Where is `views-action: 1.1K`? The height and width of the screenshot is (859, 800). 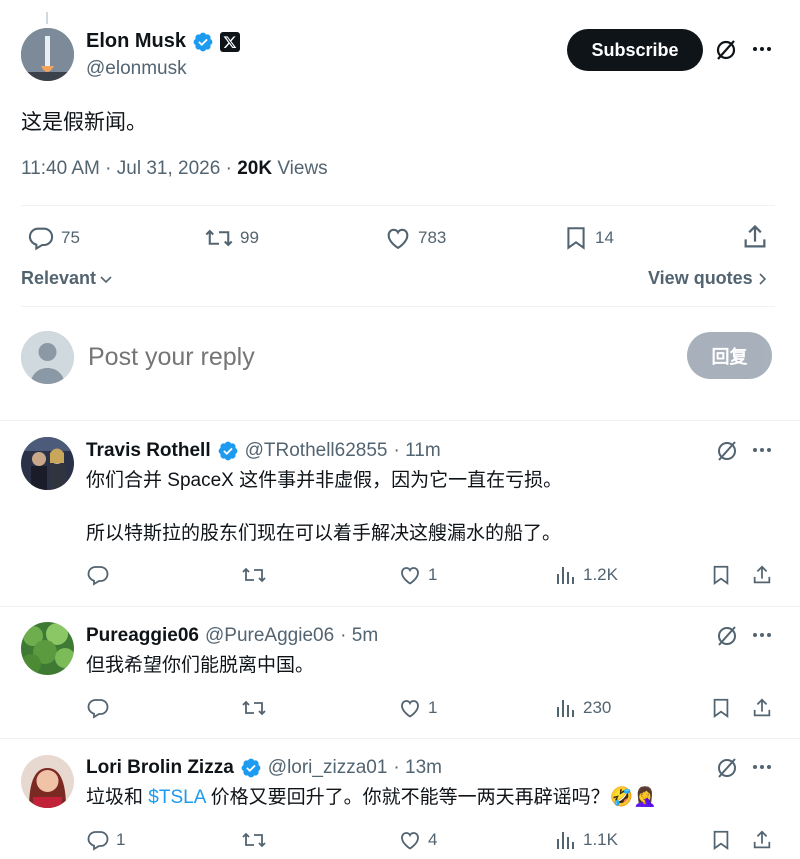 views-action: 1.1K is located at coordinates (586, 840).